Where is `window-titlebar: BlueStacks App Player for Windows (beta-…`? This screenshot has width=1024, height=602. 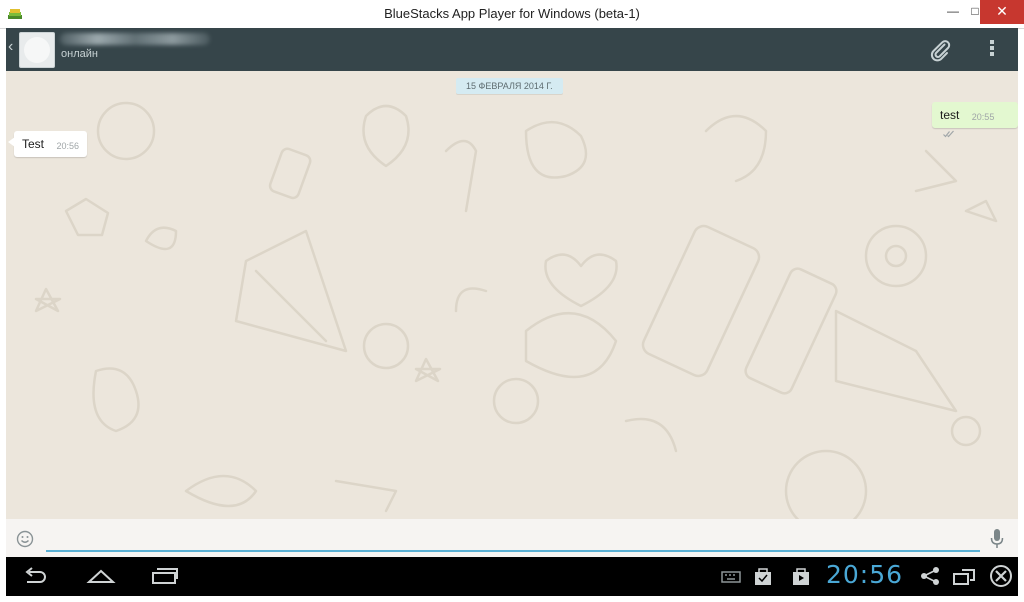 window-titlebar: BlueStacks App Player for Windows (beta-… is located at coordinates (512, 14).